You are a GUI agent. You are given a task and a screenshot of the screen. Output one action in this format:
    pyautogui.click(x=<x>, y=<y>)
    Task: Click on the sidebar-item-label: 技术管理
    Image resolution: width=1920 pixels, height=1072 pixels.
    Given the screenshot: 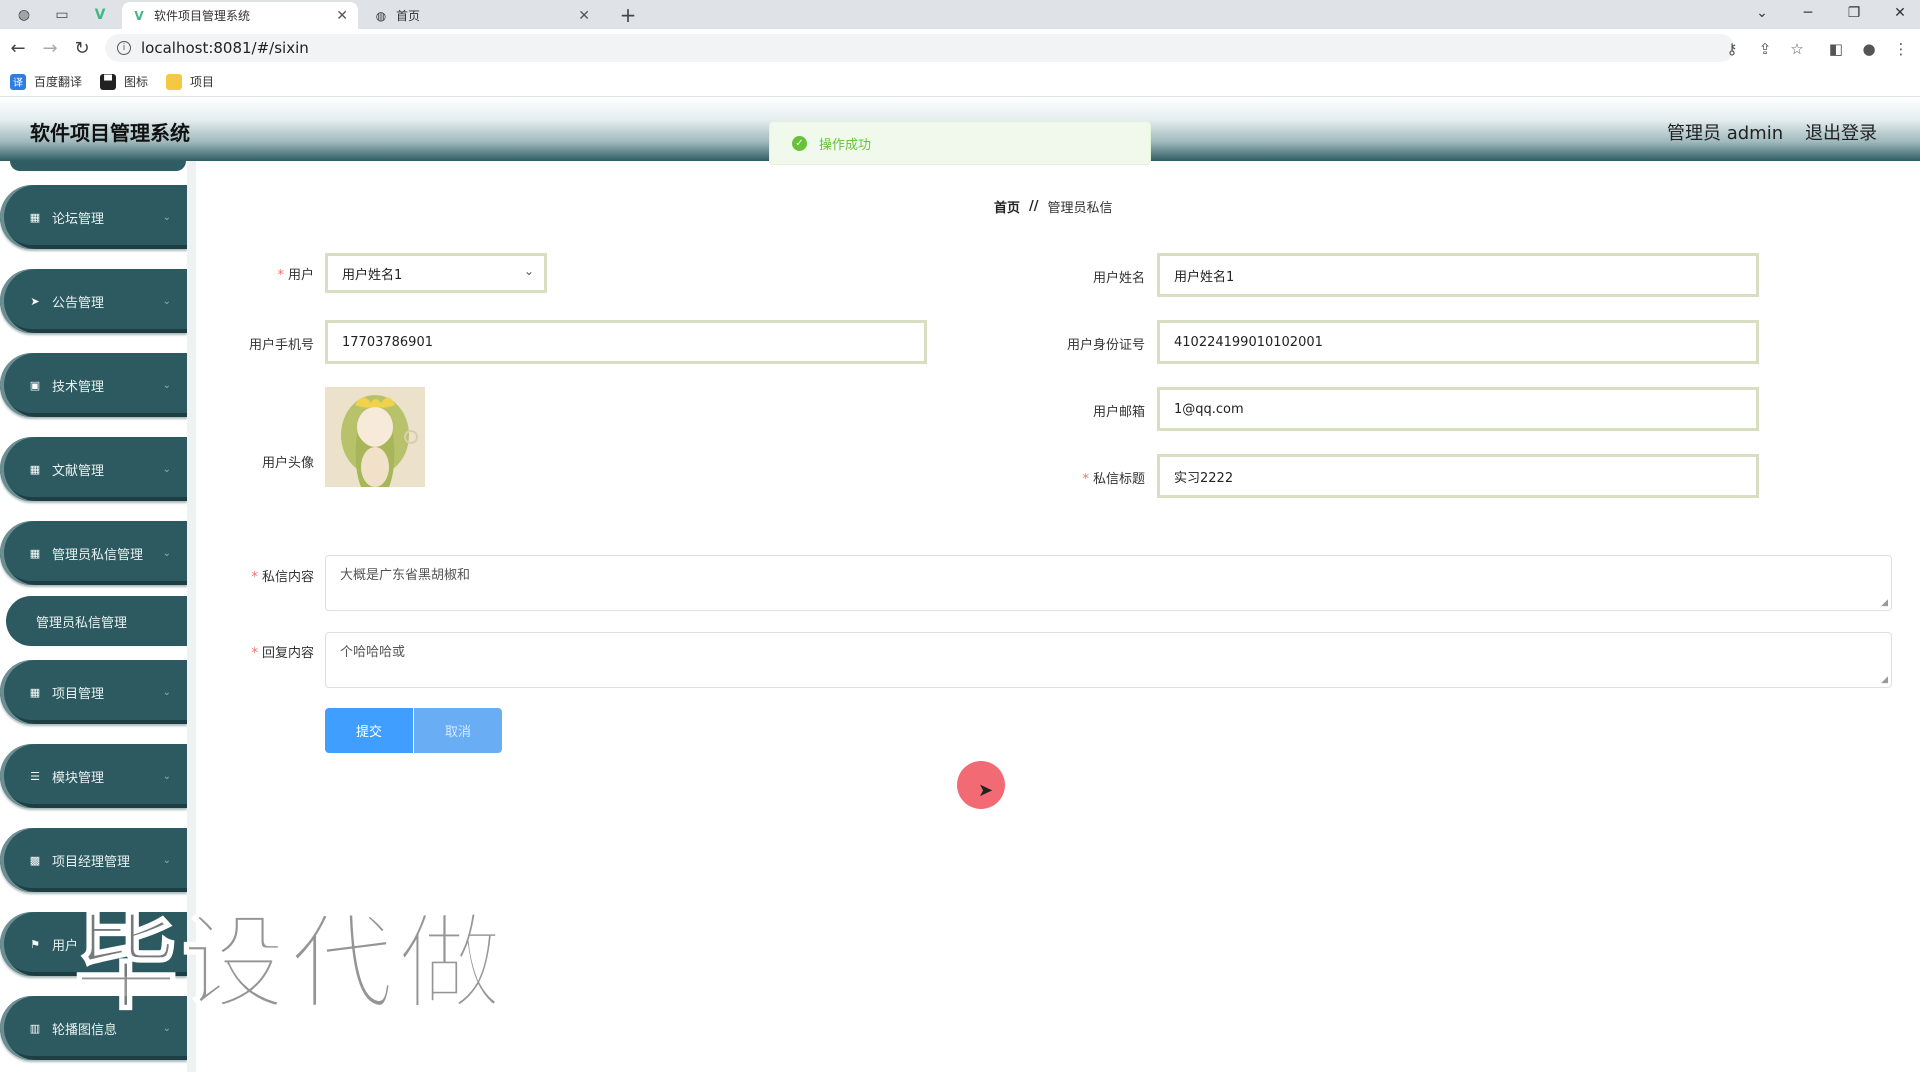 What is the action you would take?
    pyautogui.click(x=78, y=387)
    